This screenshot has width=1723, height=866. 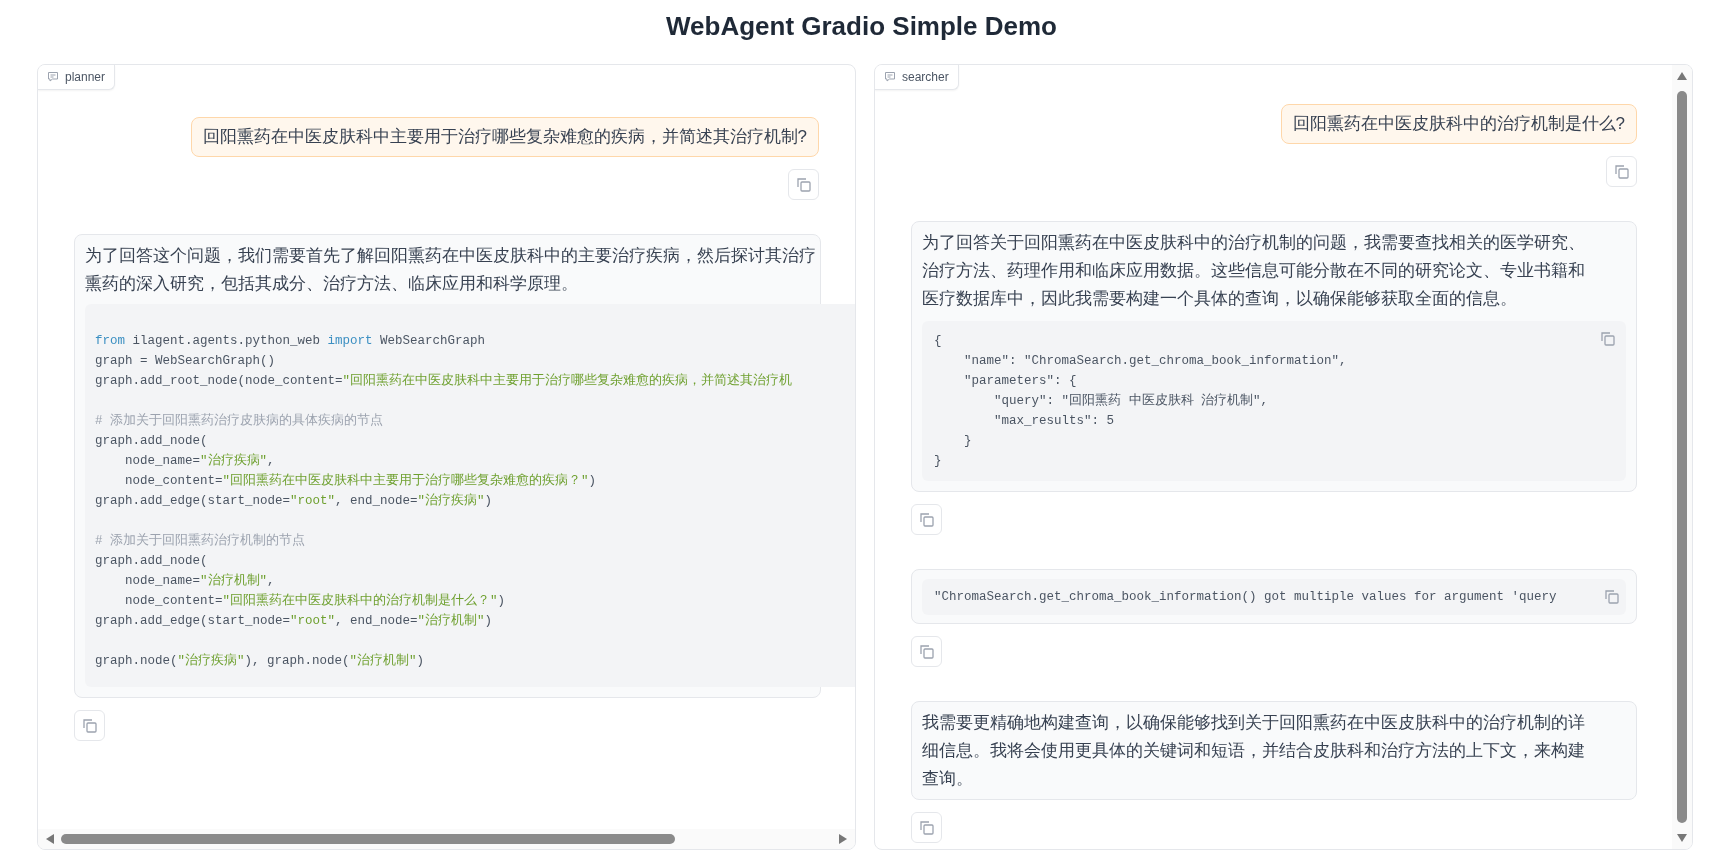 I want to click on error-text: "ChromaSearch.get_chroma_book_information() got multiple values for argument 'query, so click(x=1245, y=597).